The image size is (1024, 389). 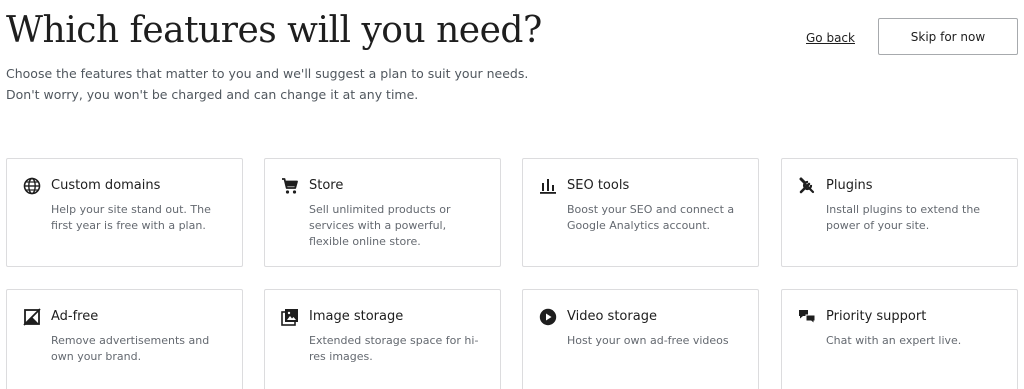 What do you see at coordinates (849, 185) in the screenshot?
I see `feature-title: Plugins` at bounding box center [849, 185].